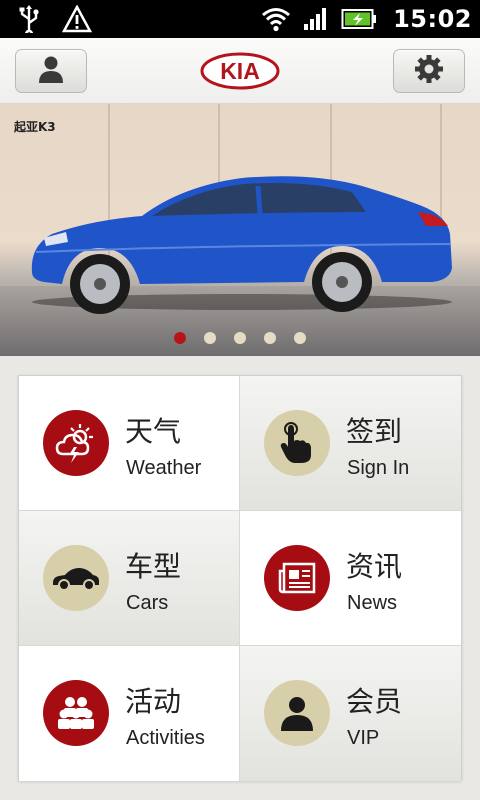 The height and width of the screenshot is (800, 480). I want to click on kia-logo: KIA, so click(240, 71).